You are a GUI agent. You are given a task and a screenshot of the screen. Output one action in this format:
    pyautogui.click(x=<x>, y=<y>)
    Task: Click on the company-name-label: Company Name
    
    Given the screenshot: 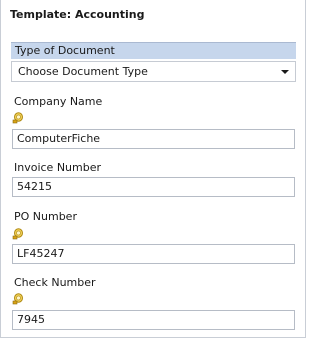 What is the action you would take?
    pyautogui.click(x=58, y=101)
    